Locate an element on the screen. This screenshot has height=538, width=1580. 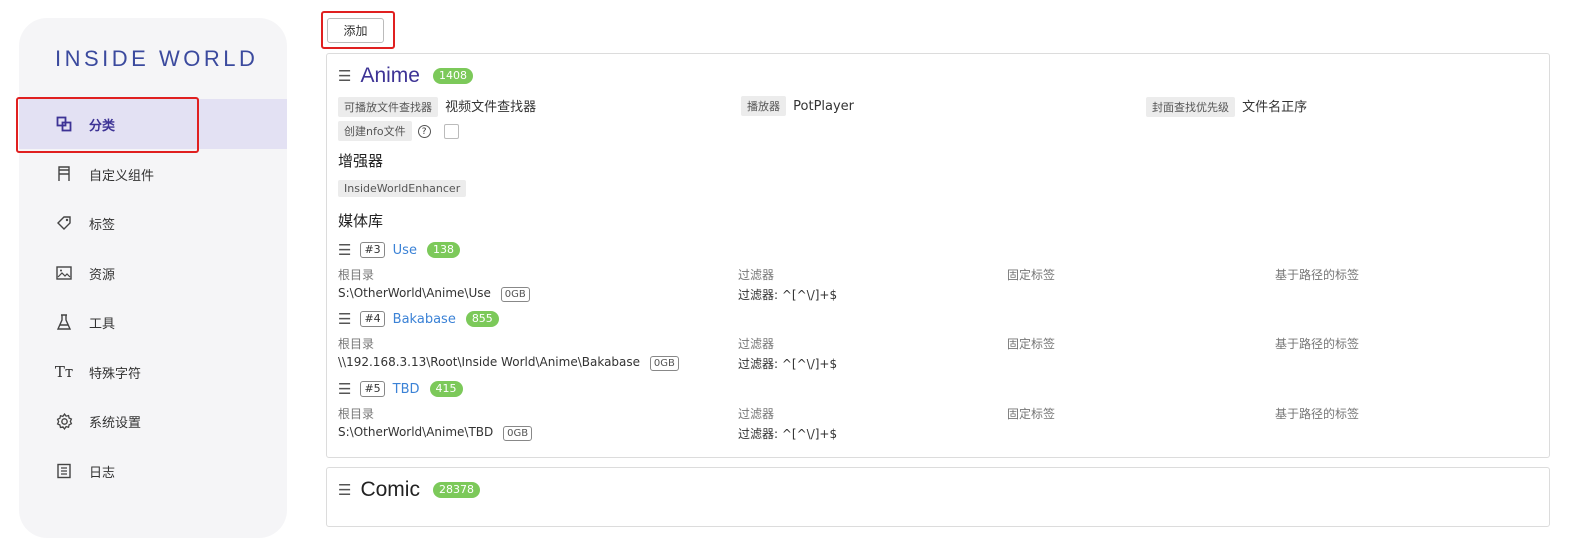
count-badge: 28378 is located at coordinates (456, 490).